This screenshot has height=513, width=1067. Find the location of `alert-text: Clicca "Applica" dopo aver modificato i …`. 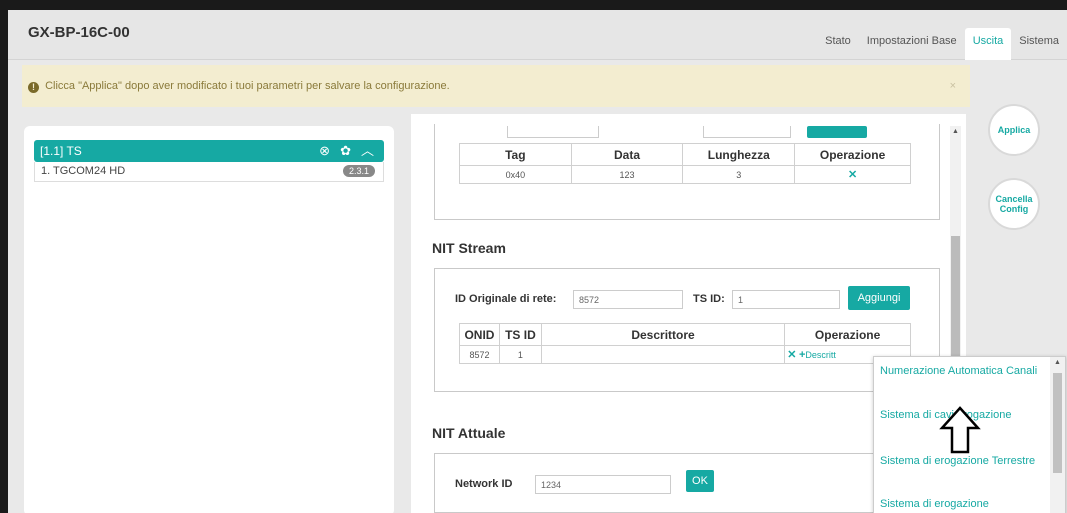

alert-text: Clicca "Applica" dopo aver modificato i … is located at coordinates (247, 86).